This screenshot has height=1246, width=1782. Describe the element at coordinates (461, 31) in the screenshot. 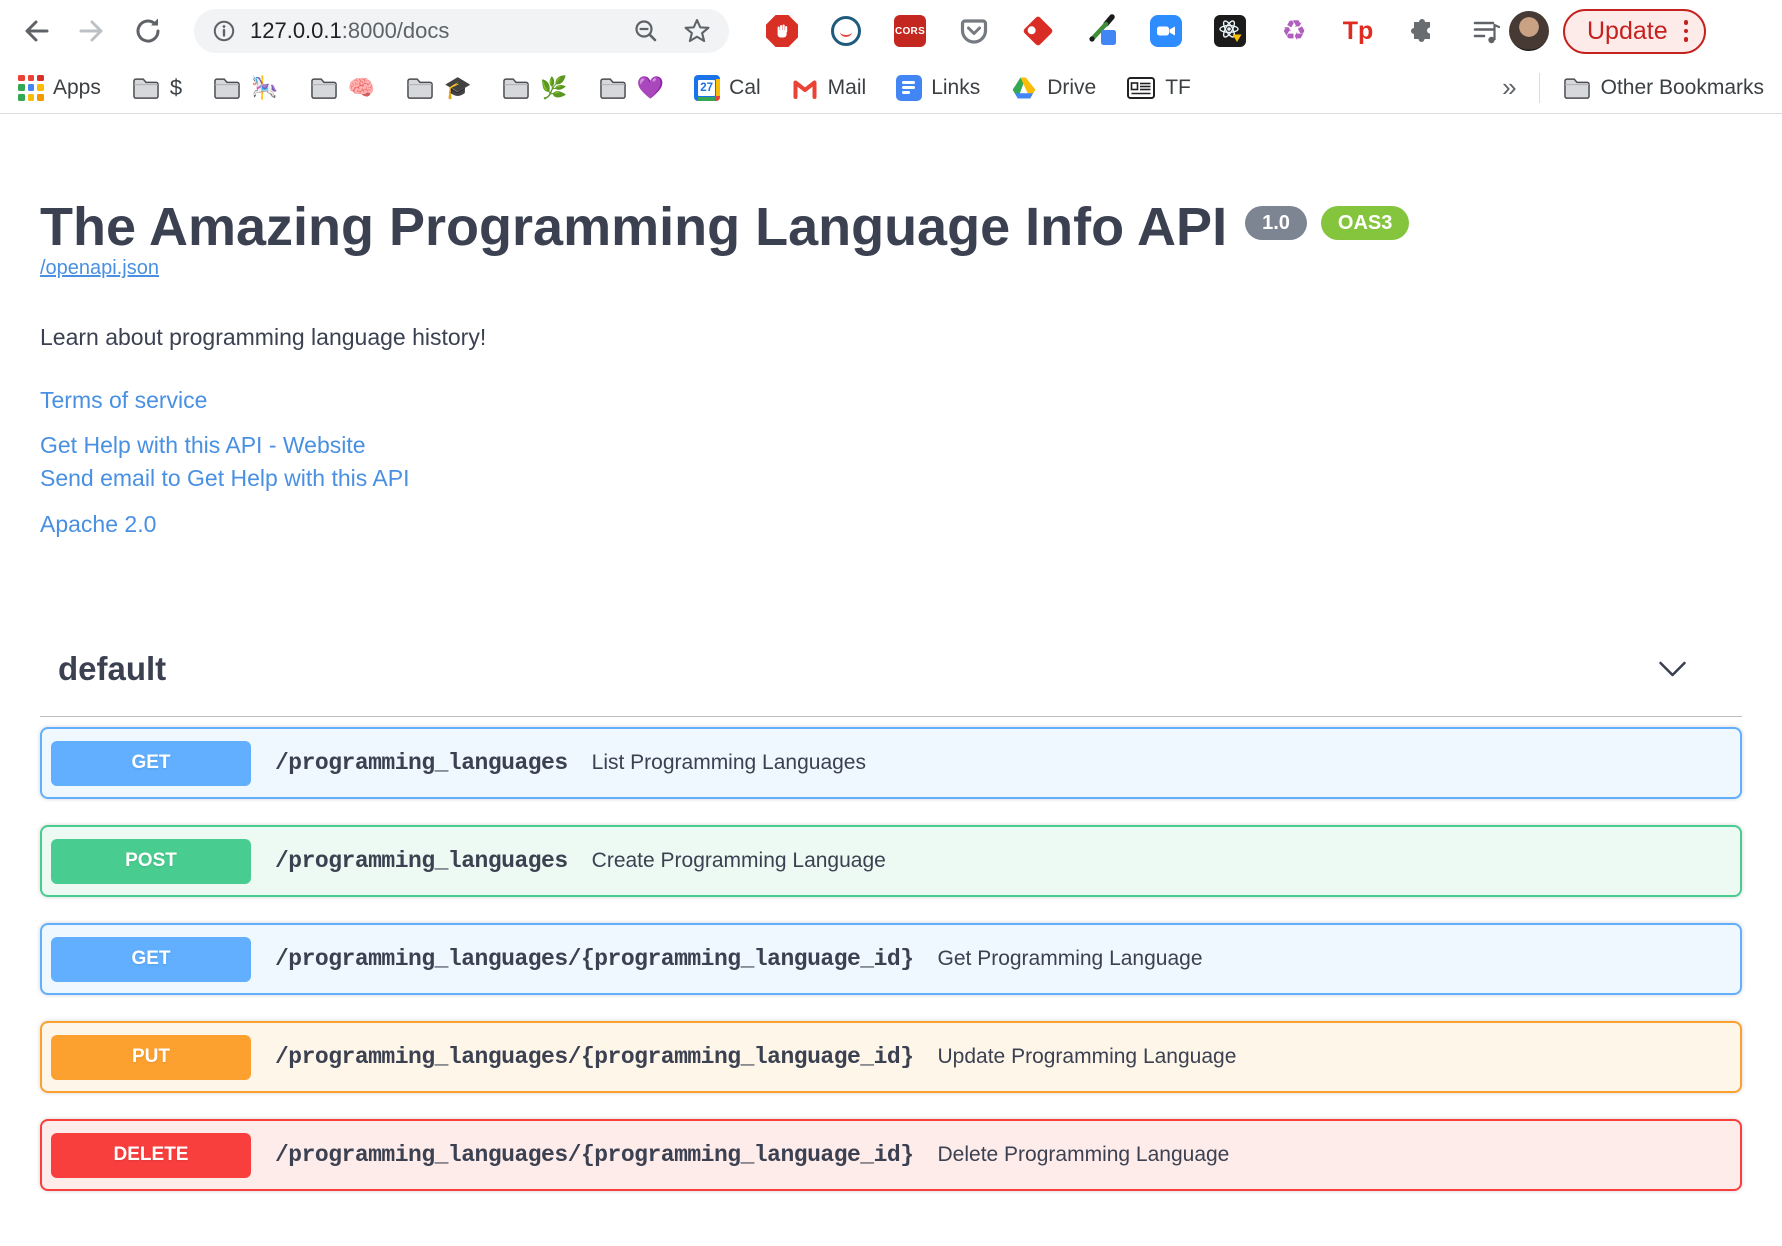

I see `url-bar: 127.0.0.1:8000/docs` at that location.